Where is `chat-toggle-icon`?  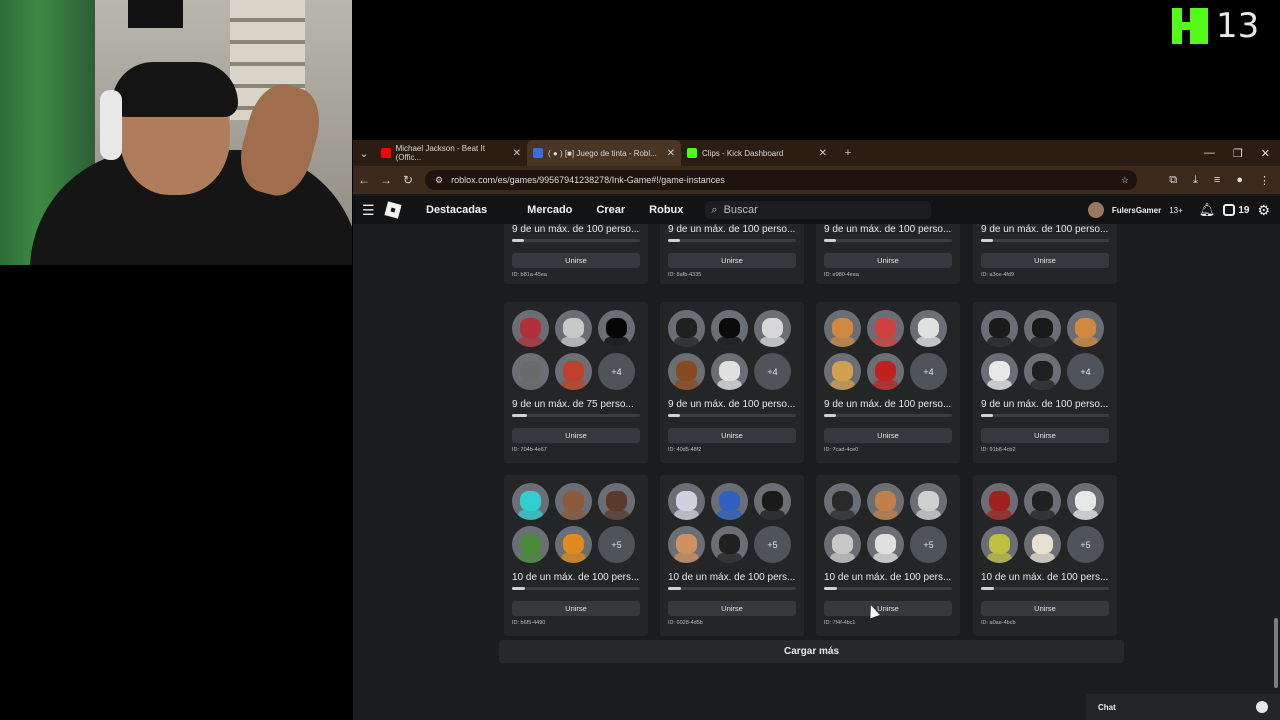 chat-toggle-icon is located at coordinates (1262, 707).